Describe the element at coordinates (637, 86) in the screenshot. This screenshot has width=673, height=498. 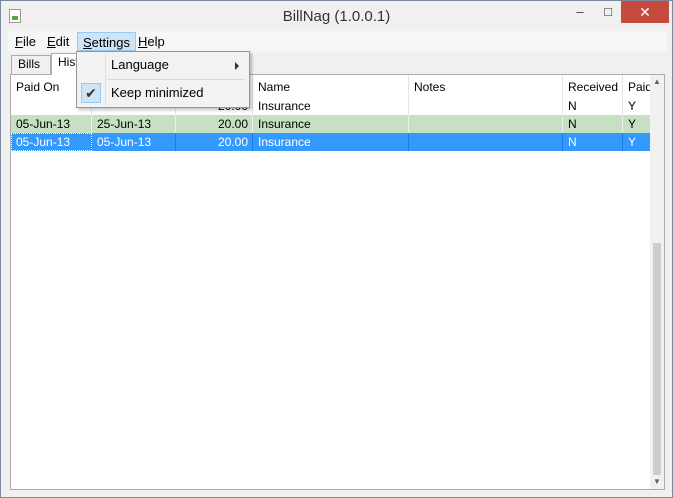
I see `column-header-paid: Paid` at that location.